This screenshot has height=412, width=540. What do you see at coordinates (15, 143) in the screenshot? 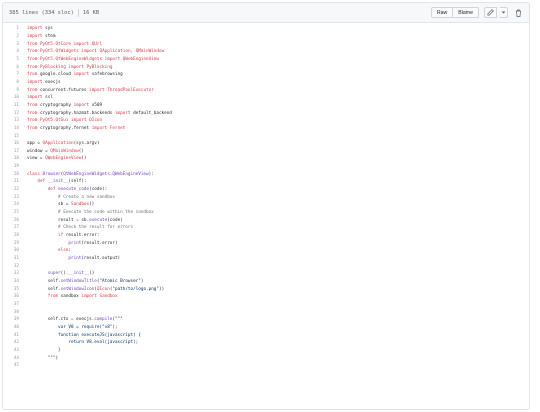
I see `line-number: 16` at bounding box center [15, 143].